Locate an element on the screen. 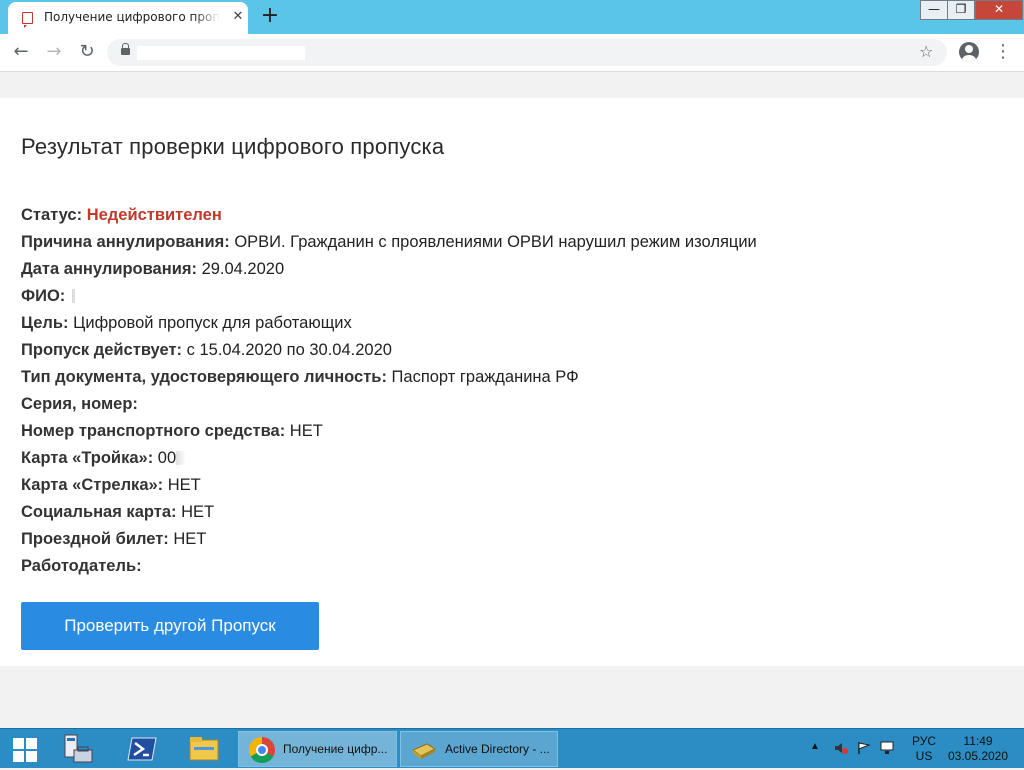 The width and height of the screenshot is (1024, 770). input-language-indicator: РУС US is located at coordinates (924, 749).